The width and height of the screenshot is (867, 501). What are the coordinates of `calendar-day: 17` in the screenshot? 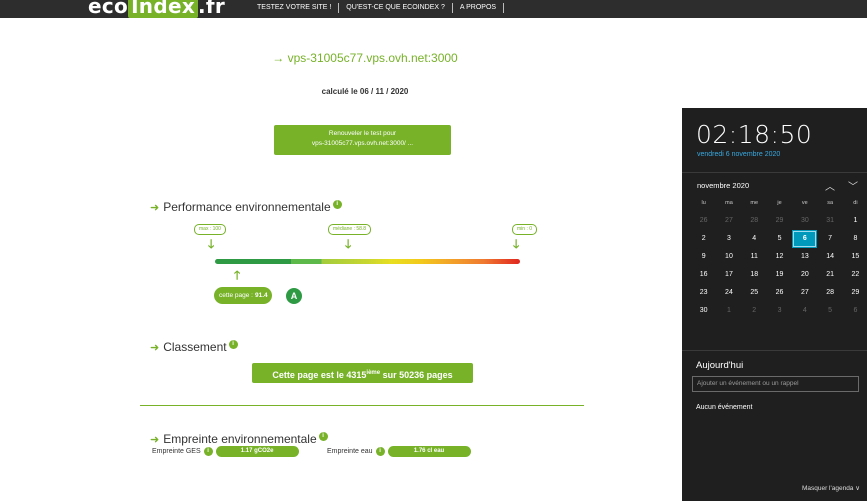 It's located at (728, 275).